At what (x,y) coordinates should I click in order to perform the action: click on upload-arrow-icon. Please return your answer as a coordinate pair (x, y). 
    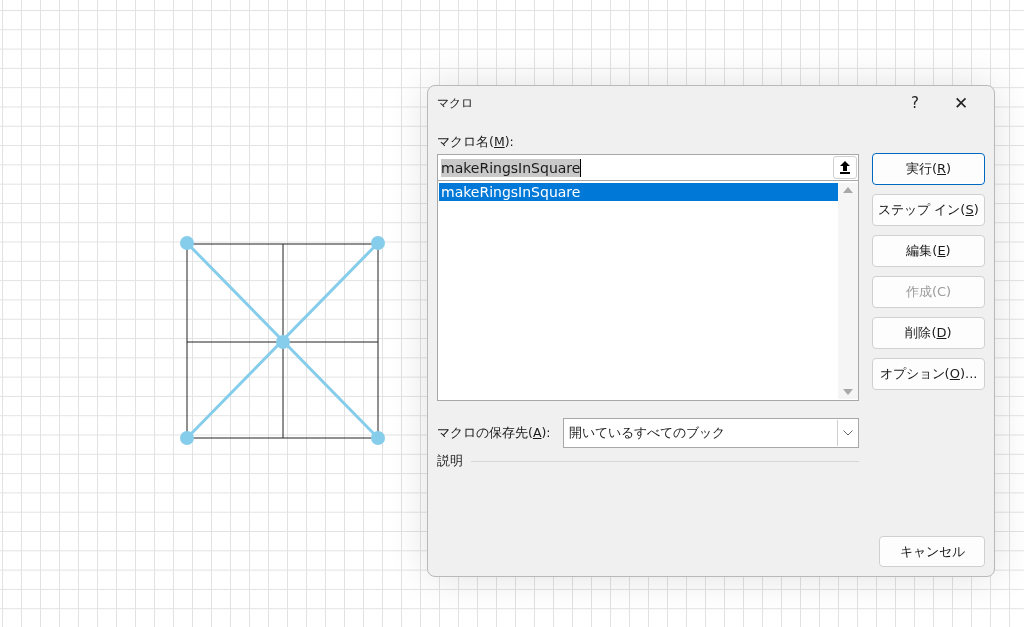
    Looking at the image, I should click on (845, 167).